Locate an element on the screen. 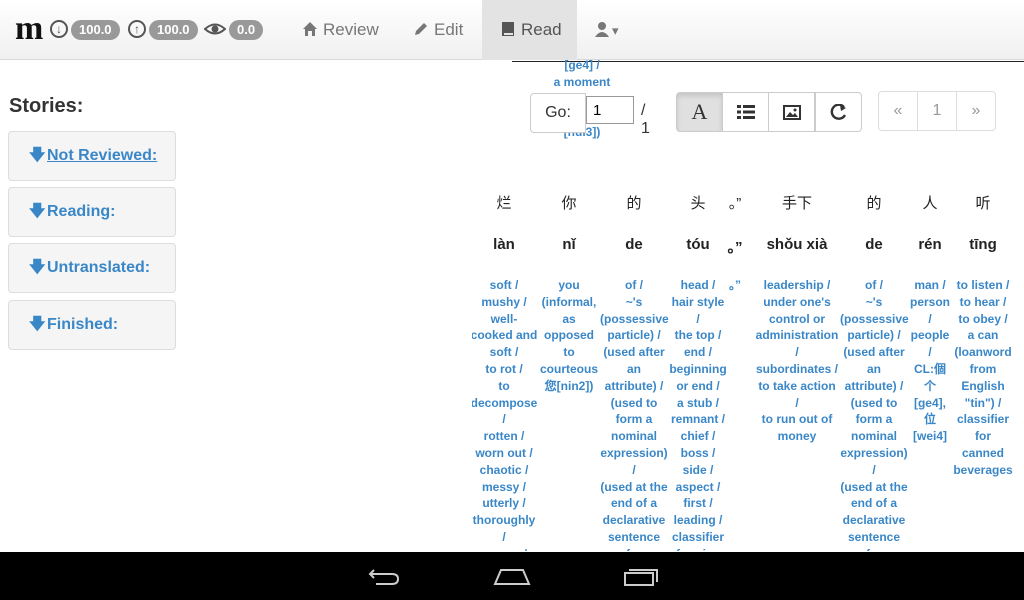  book-icon is located at coordinates (508, 29).